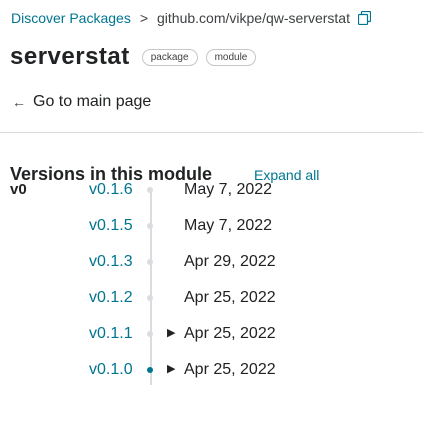 This screenshot has width=423, height=443. What do you see at coordinates (19, 102) in the screenshot?
I see `arrow-left-icon: ←` at bounding box center [19, 102].